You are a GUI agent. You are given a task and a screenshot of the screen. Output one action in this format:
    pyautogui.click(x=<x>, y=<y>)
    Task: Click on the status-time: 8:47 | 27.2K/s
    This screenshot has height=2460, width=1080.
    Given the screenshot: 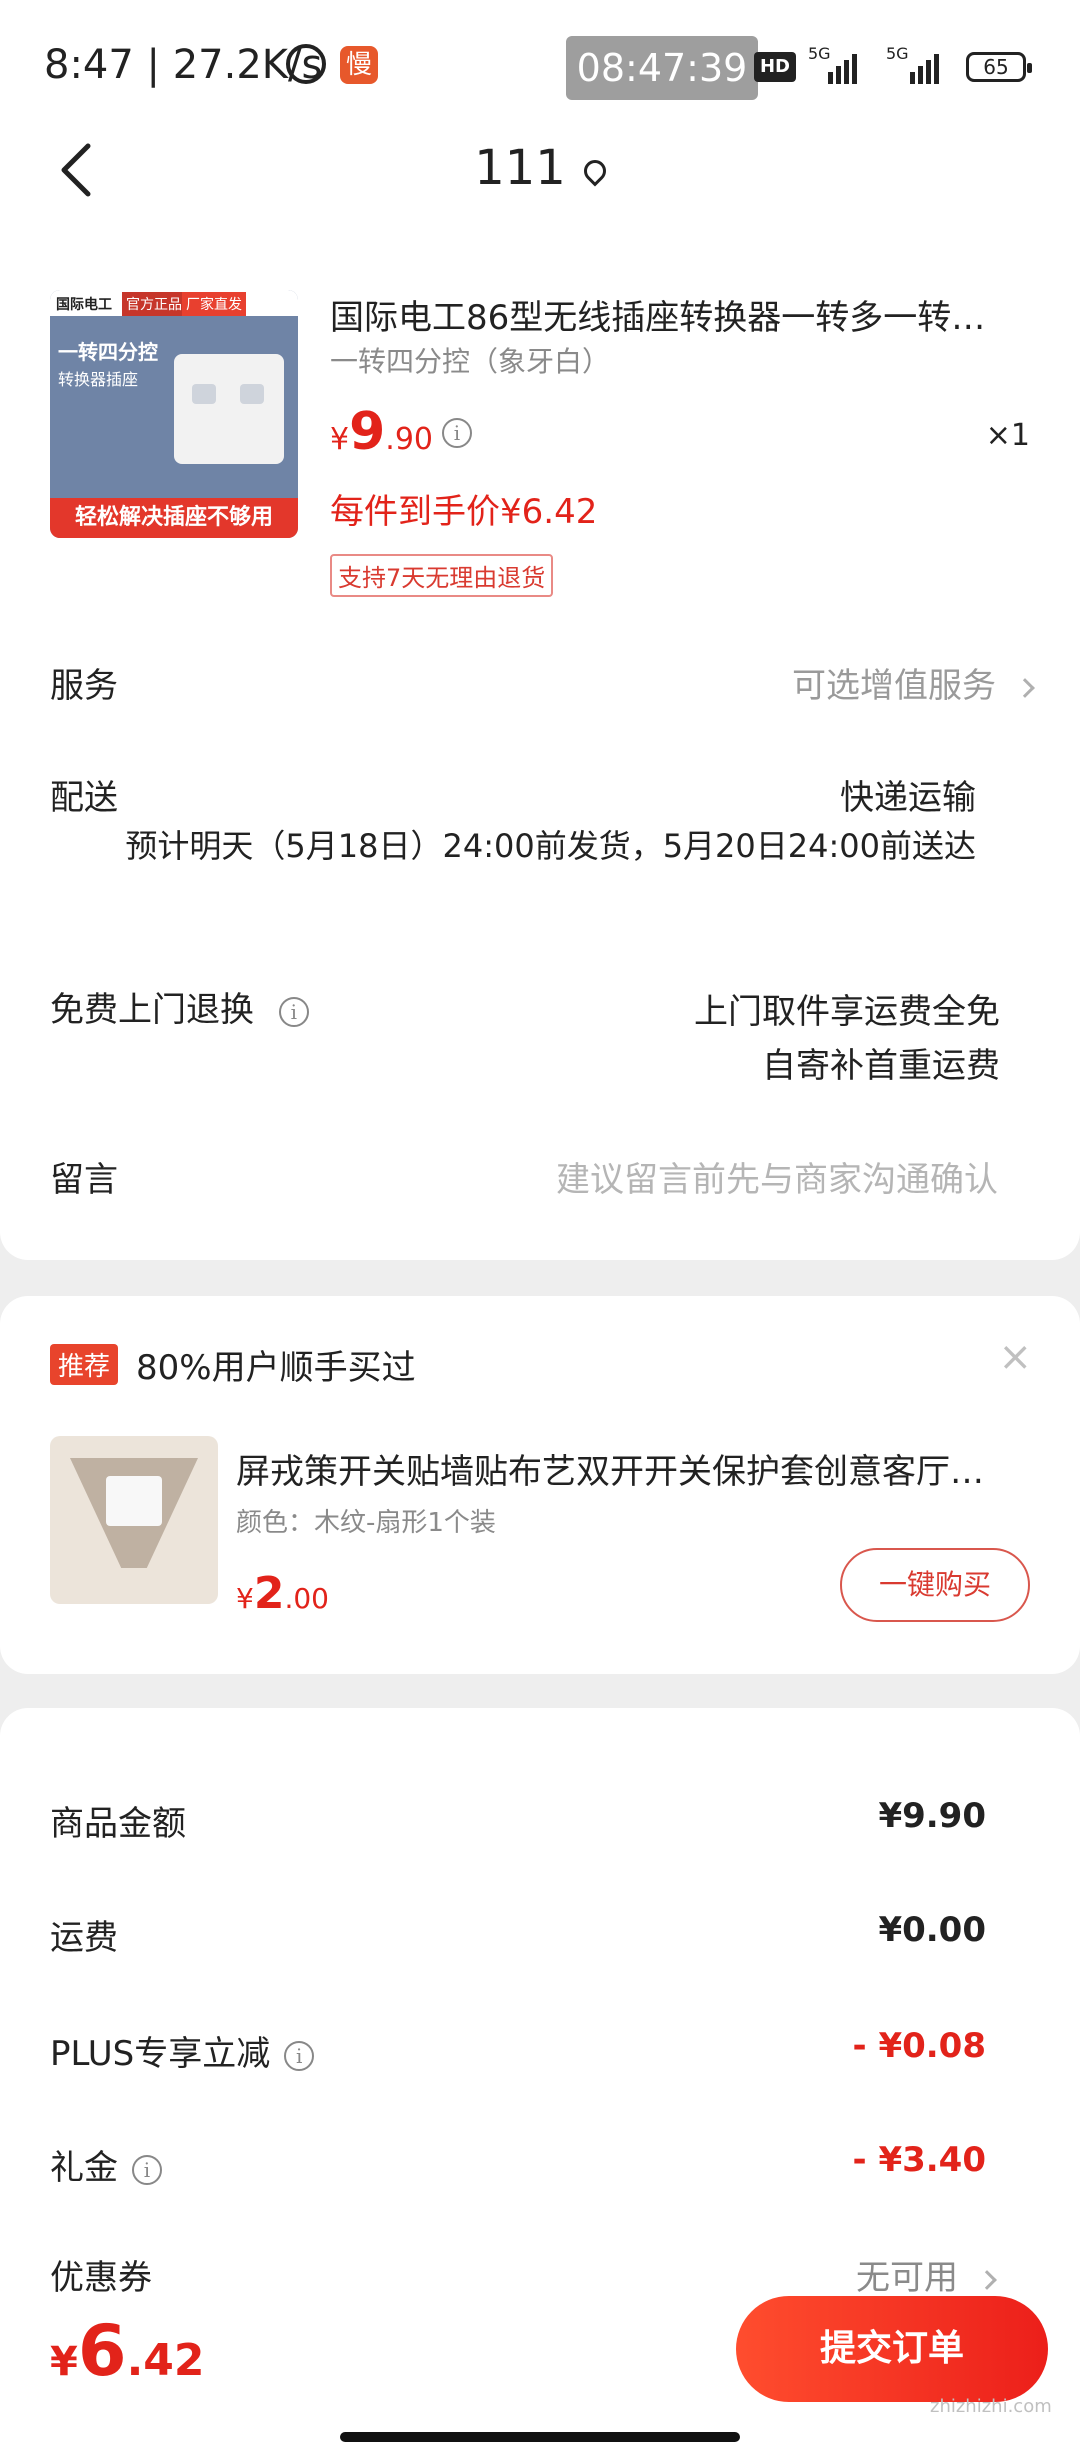 What is the action you would take?
    pyautogui.click(x=183, y=65)
    